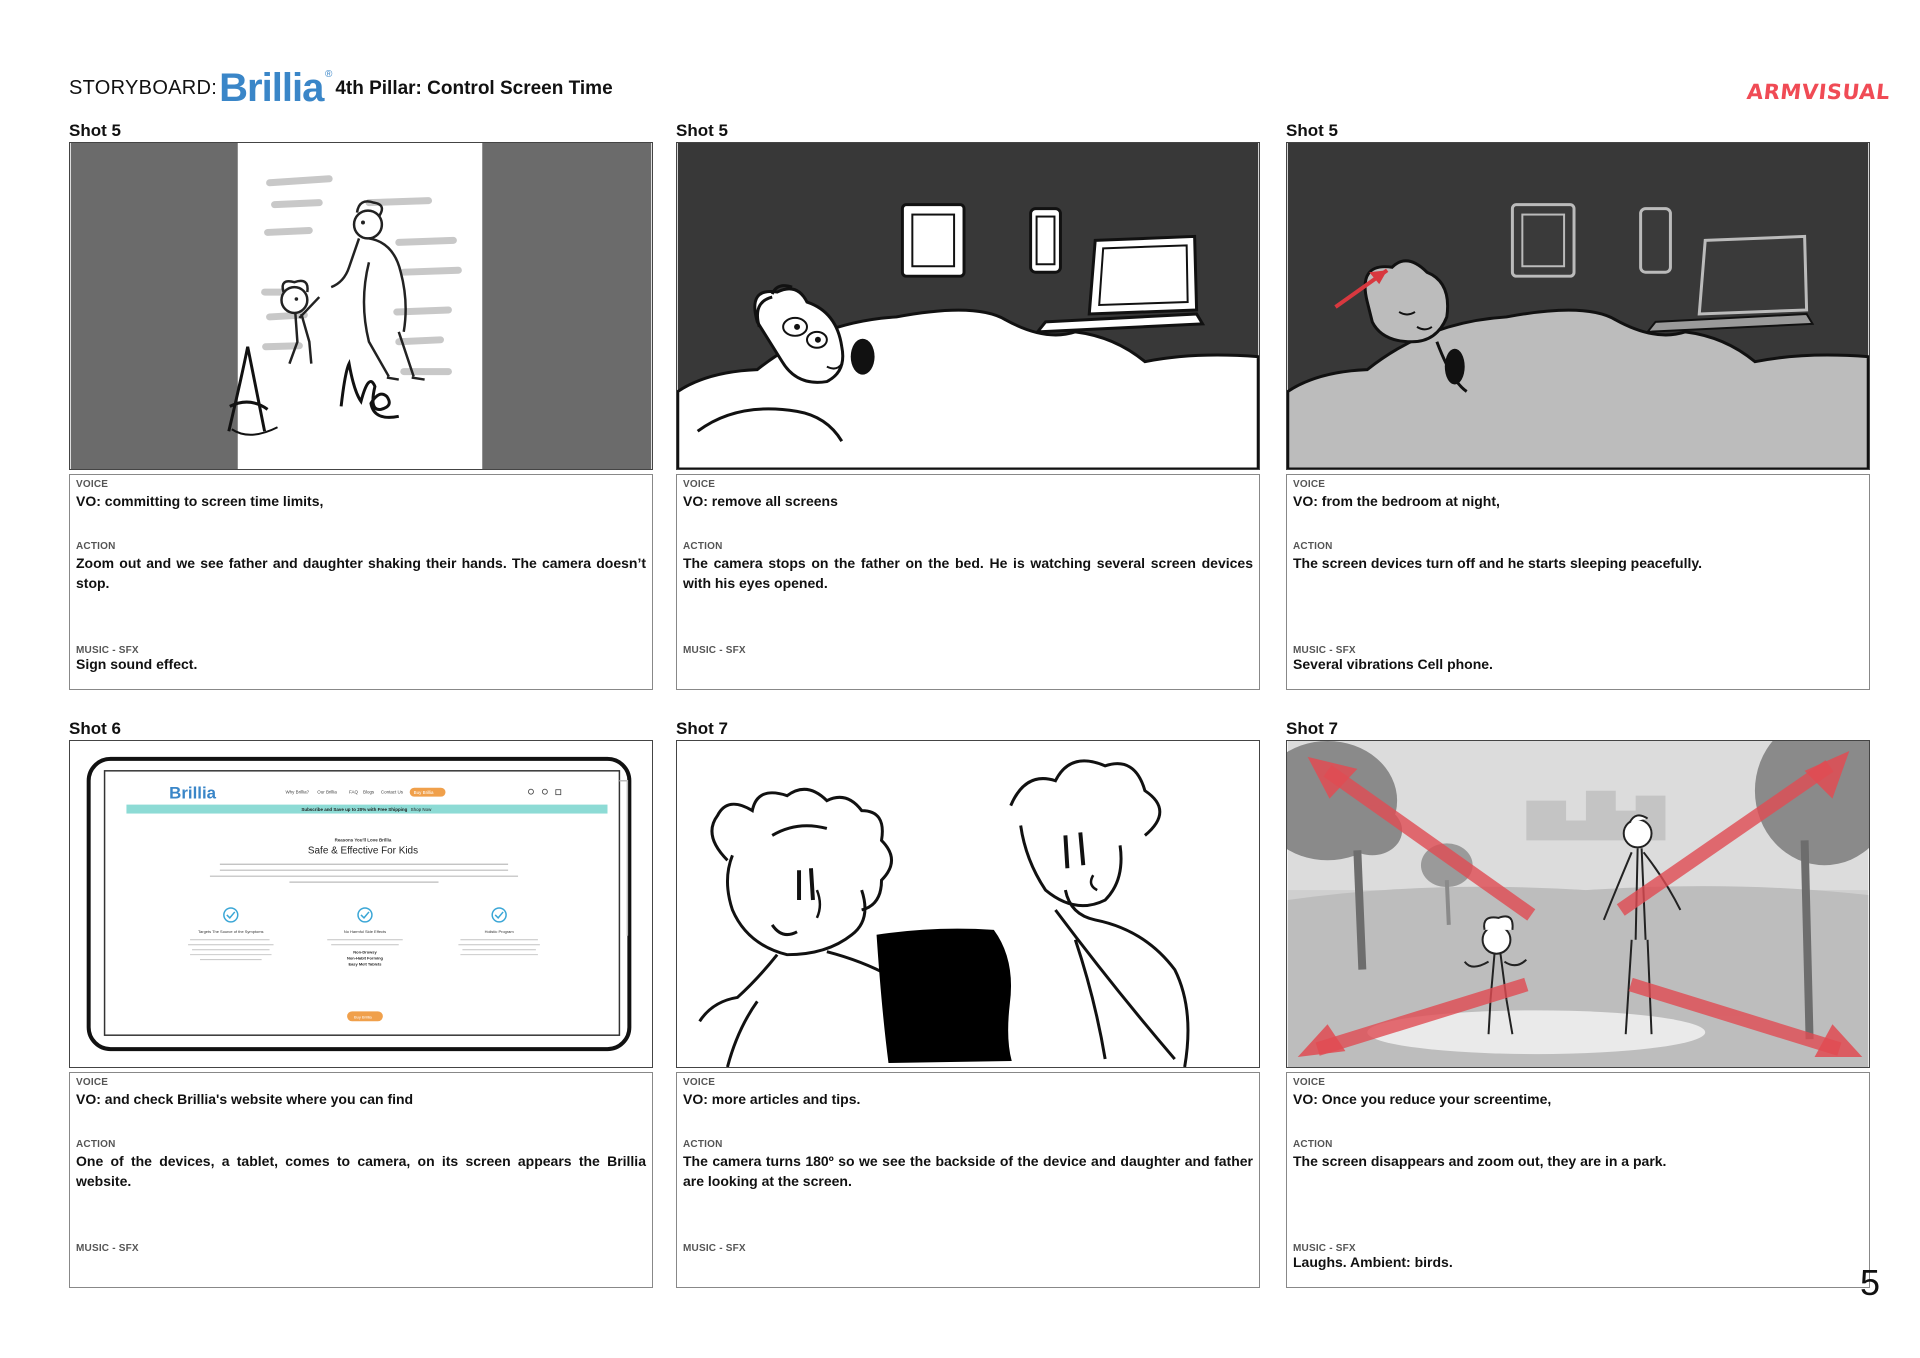 Image resolution: width=1920 pixels, height=1358 pixels. Describe the element at coordinates (1373, 1262) in the screenshot. I see `music-text: Laughs. Ambient: birds.` at that location.